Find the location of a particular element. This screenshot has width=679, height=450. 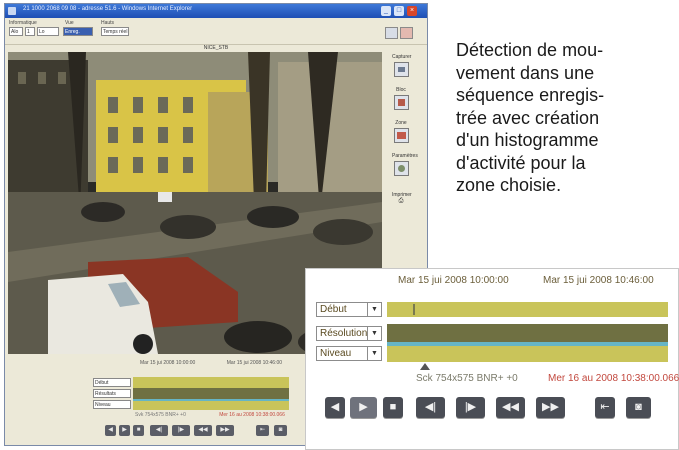

zoom-select-resolution: Résolution ▼ is located at coordinates (349, 333).